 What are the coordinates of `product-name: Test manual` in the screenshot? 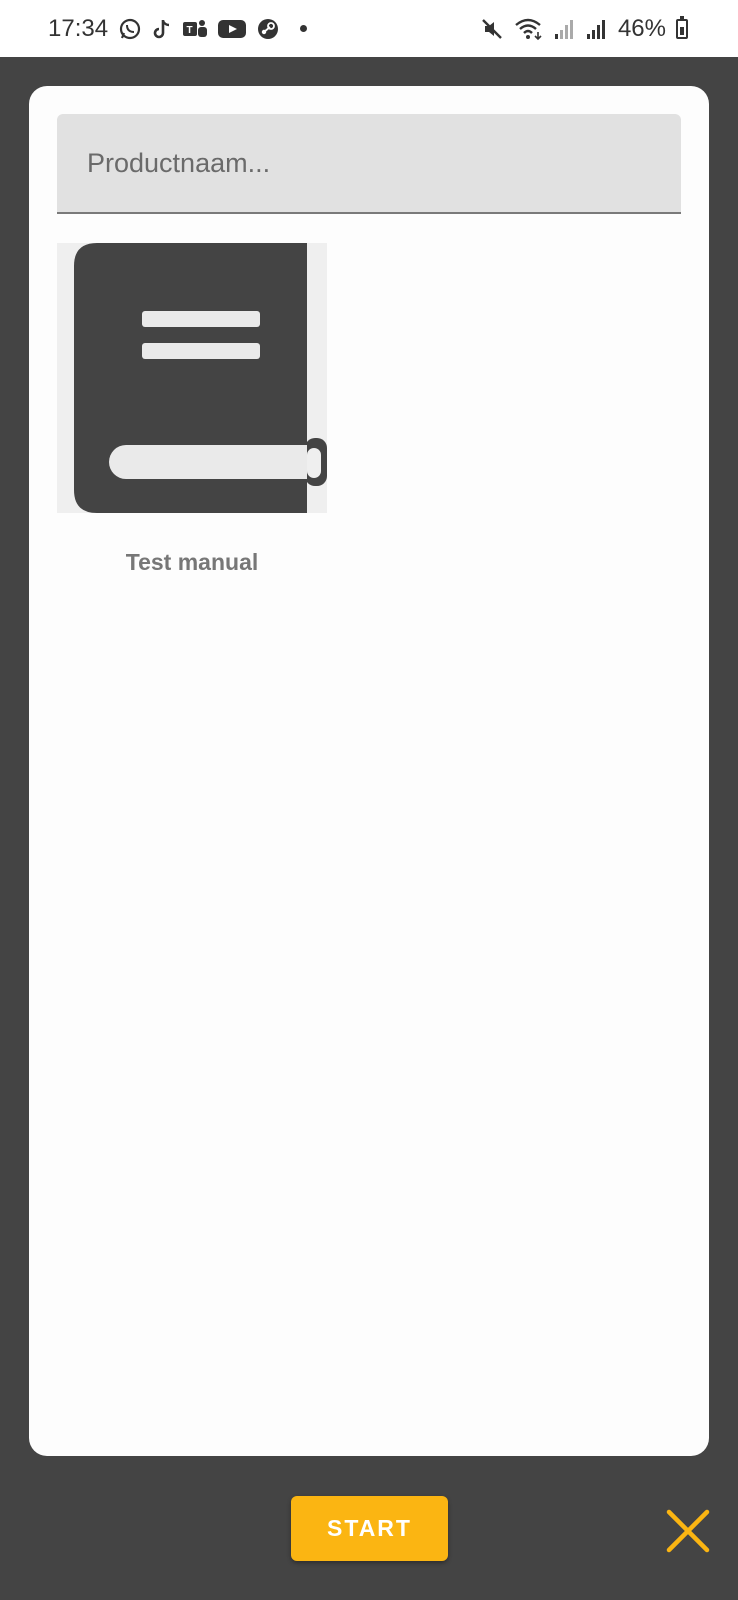 It's located at (192, 562).